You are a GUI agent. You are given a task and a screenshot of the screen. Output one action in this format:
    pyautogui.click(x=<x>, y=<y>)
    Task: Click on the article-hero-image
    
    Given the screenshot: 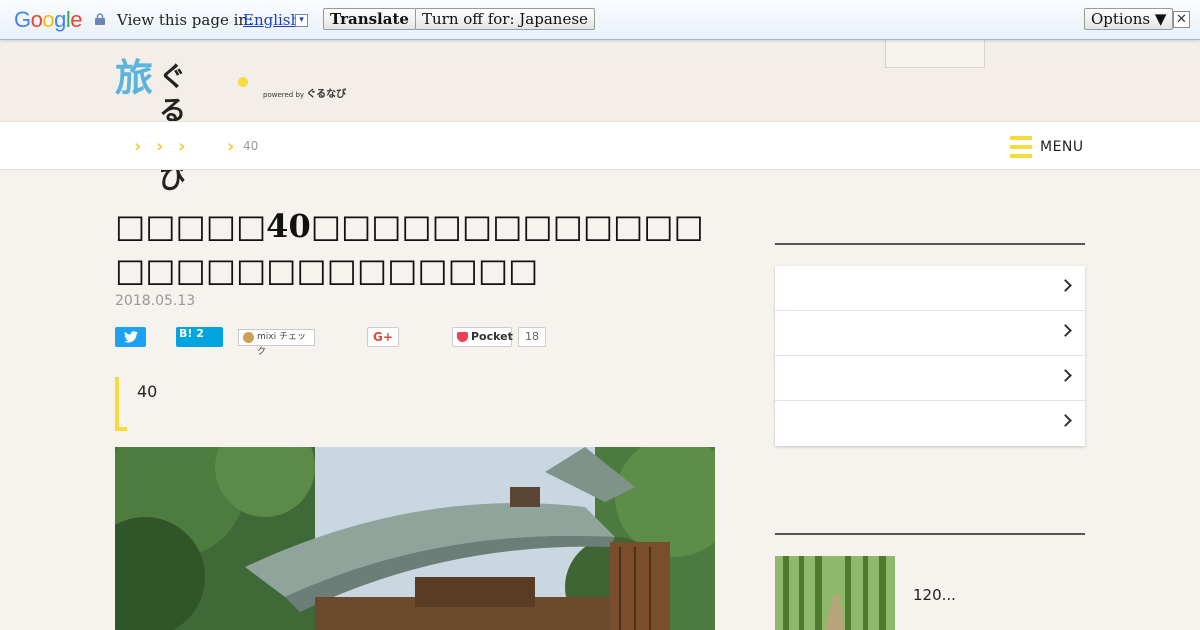 What is the action you would take?
    pyautogui.click(x=415, y=538)
    